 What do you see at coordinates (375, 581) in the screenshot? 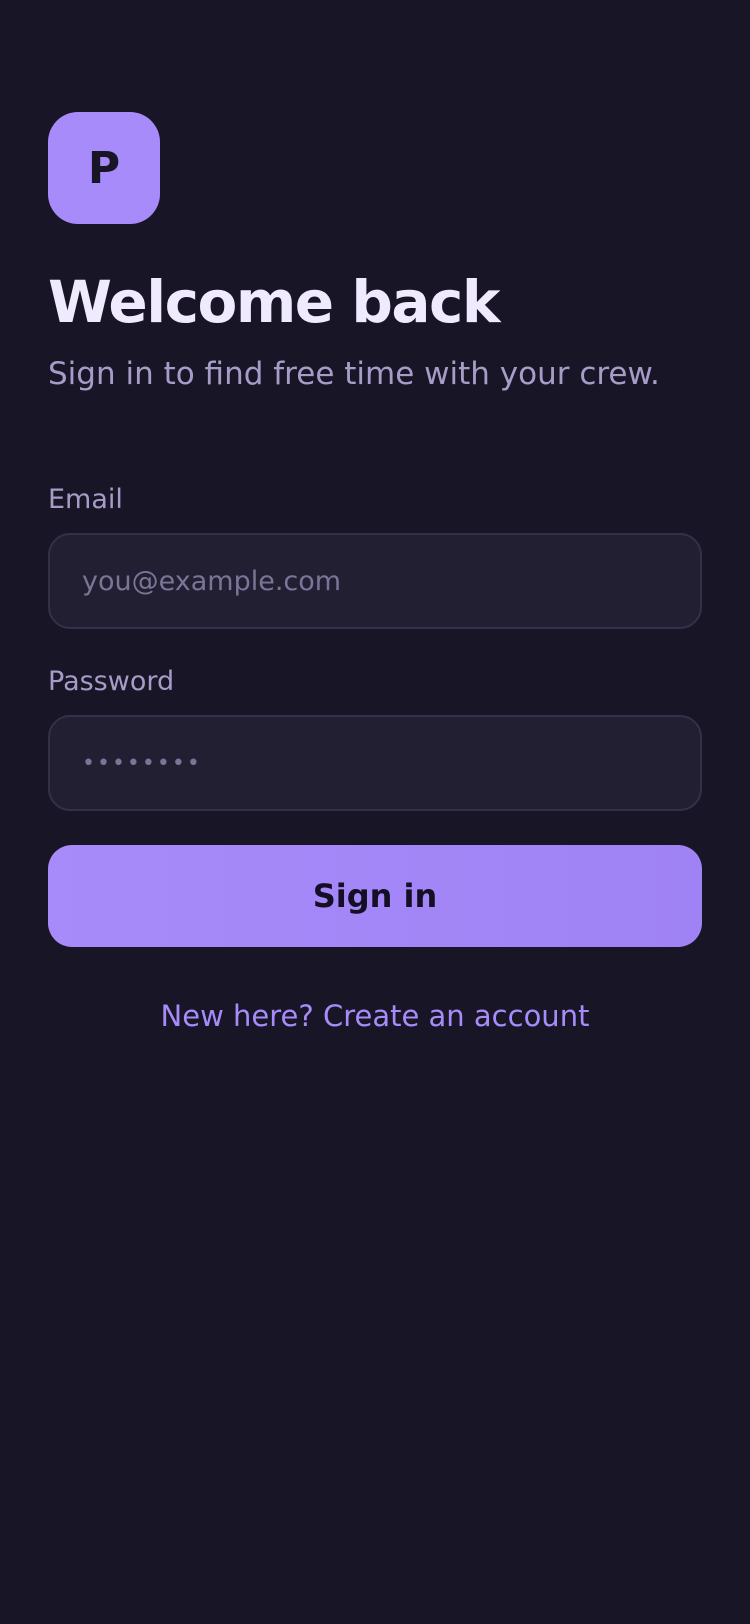
I see `email-field` at bounding box center [375, 581].